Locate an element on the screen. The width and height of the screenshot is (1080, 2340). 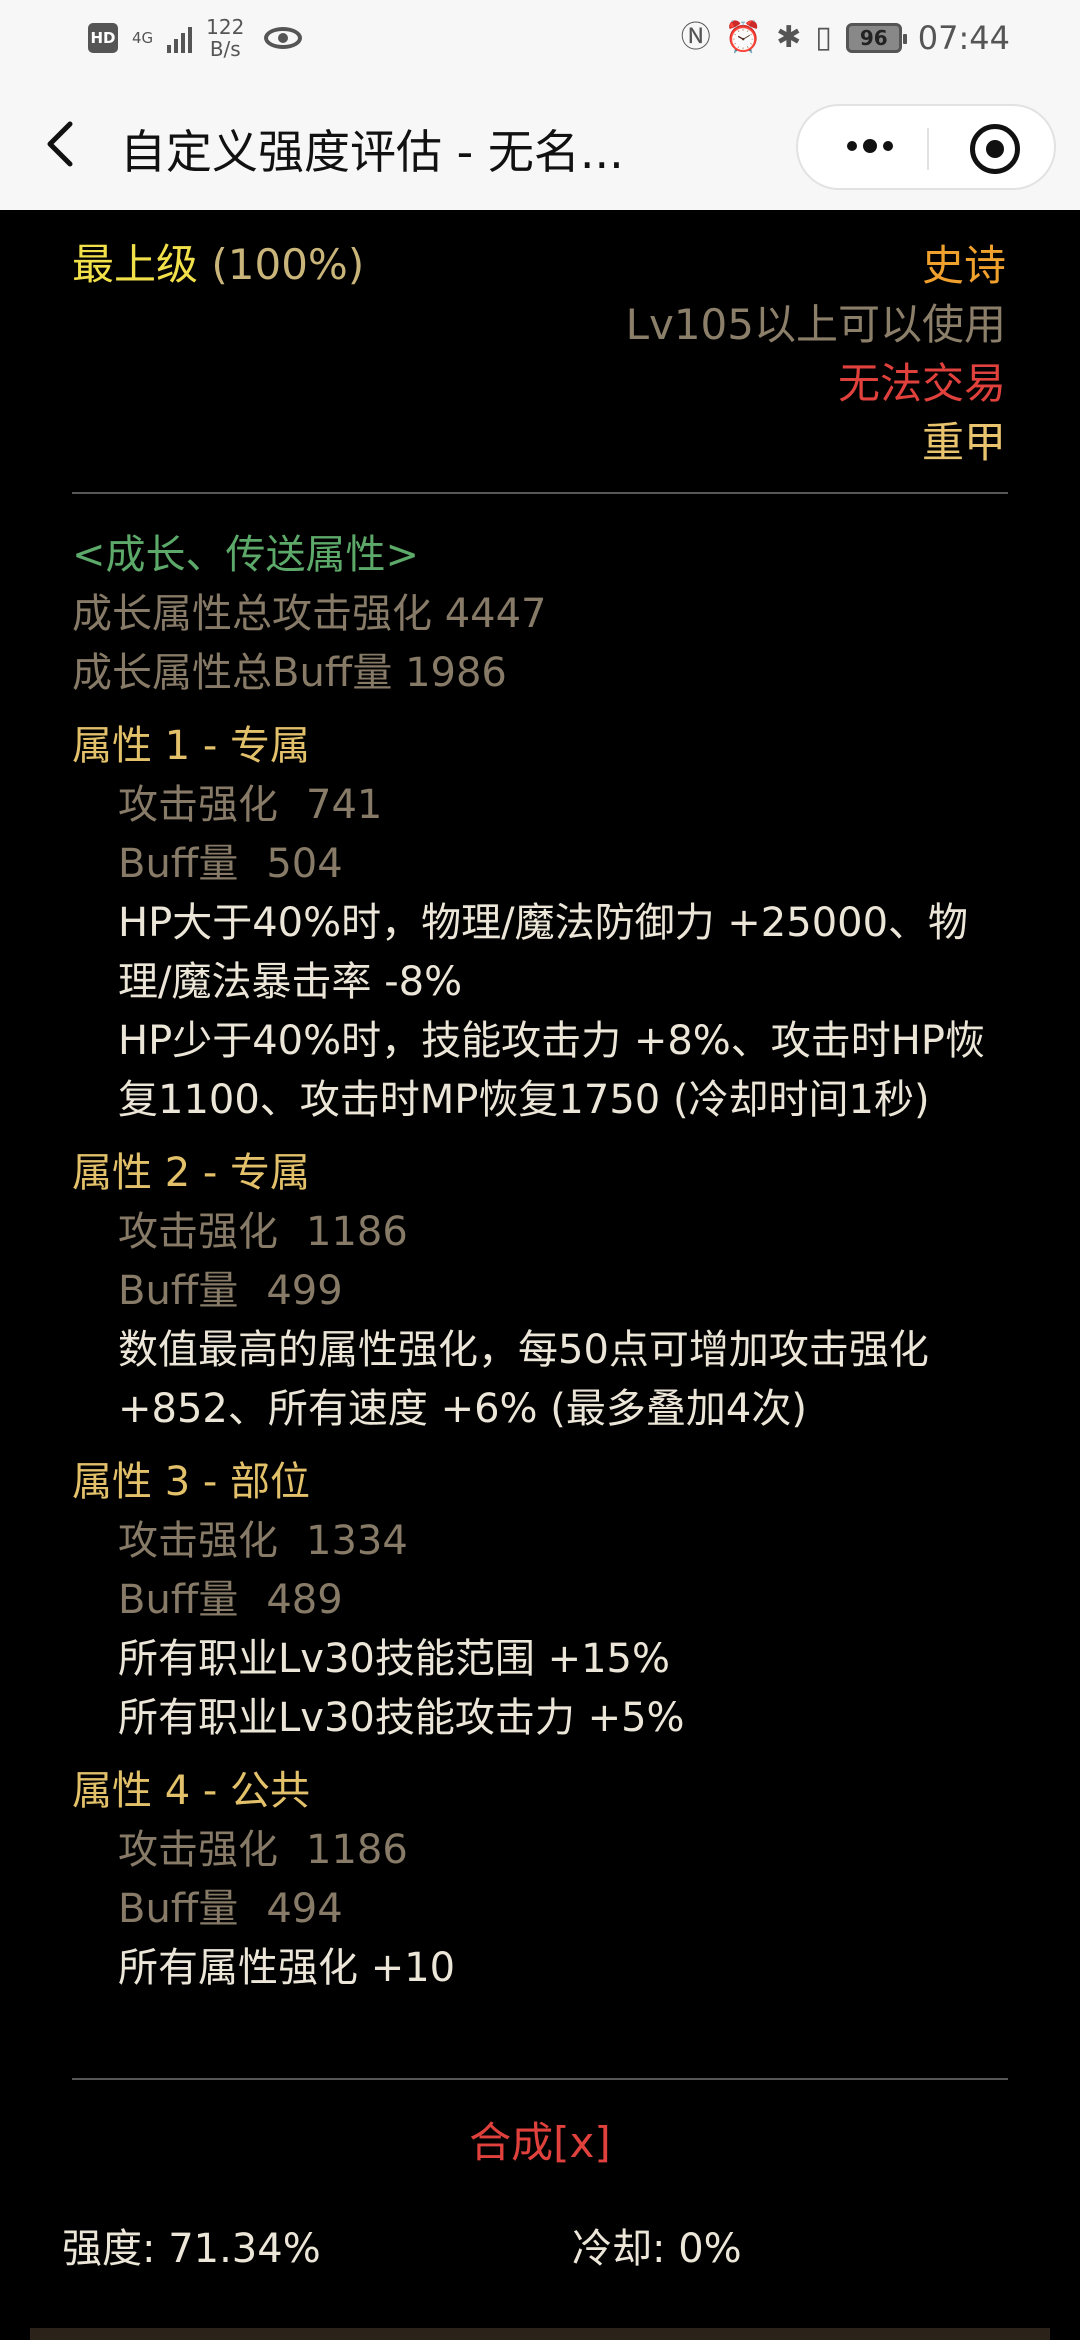
atk-value: 1334 is located at coordinates (357, 1541).